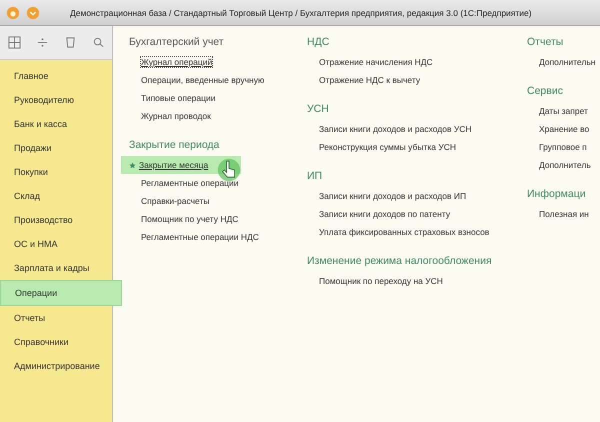 The height and width of the screenshot is (422, 600). Describe the element at coordinates (218, 237) in the screenshot. I see `menu-link: Регламентные операции НДС` at that location.